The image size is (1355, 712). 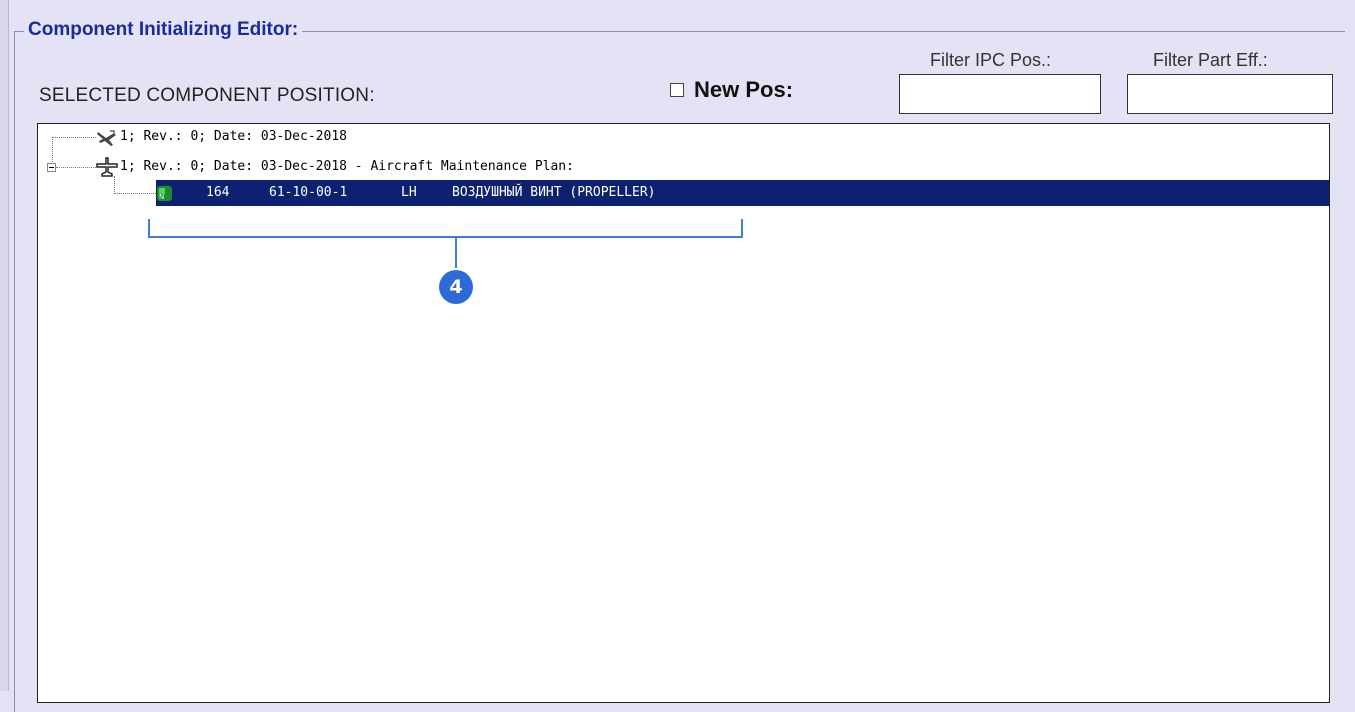 What do you see at coordinates (106, 138) in the screenshot?
I see `aircraft-icon` at bounding box center [106, 138].